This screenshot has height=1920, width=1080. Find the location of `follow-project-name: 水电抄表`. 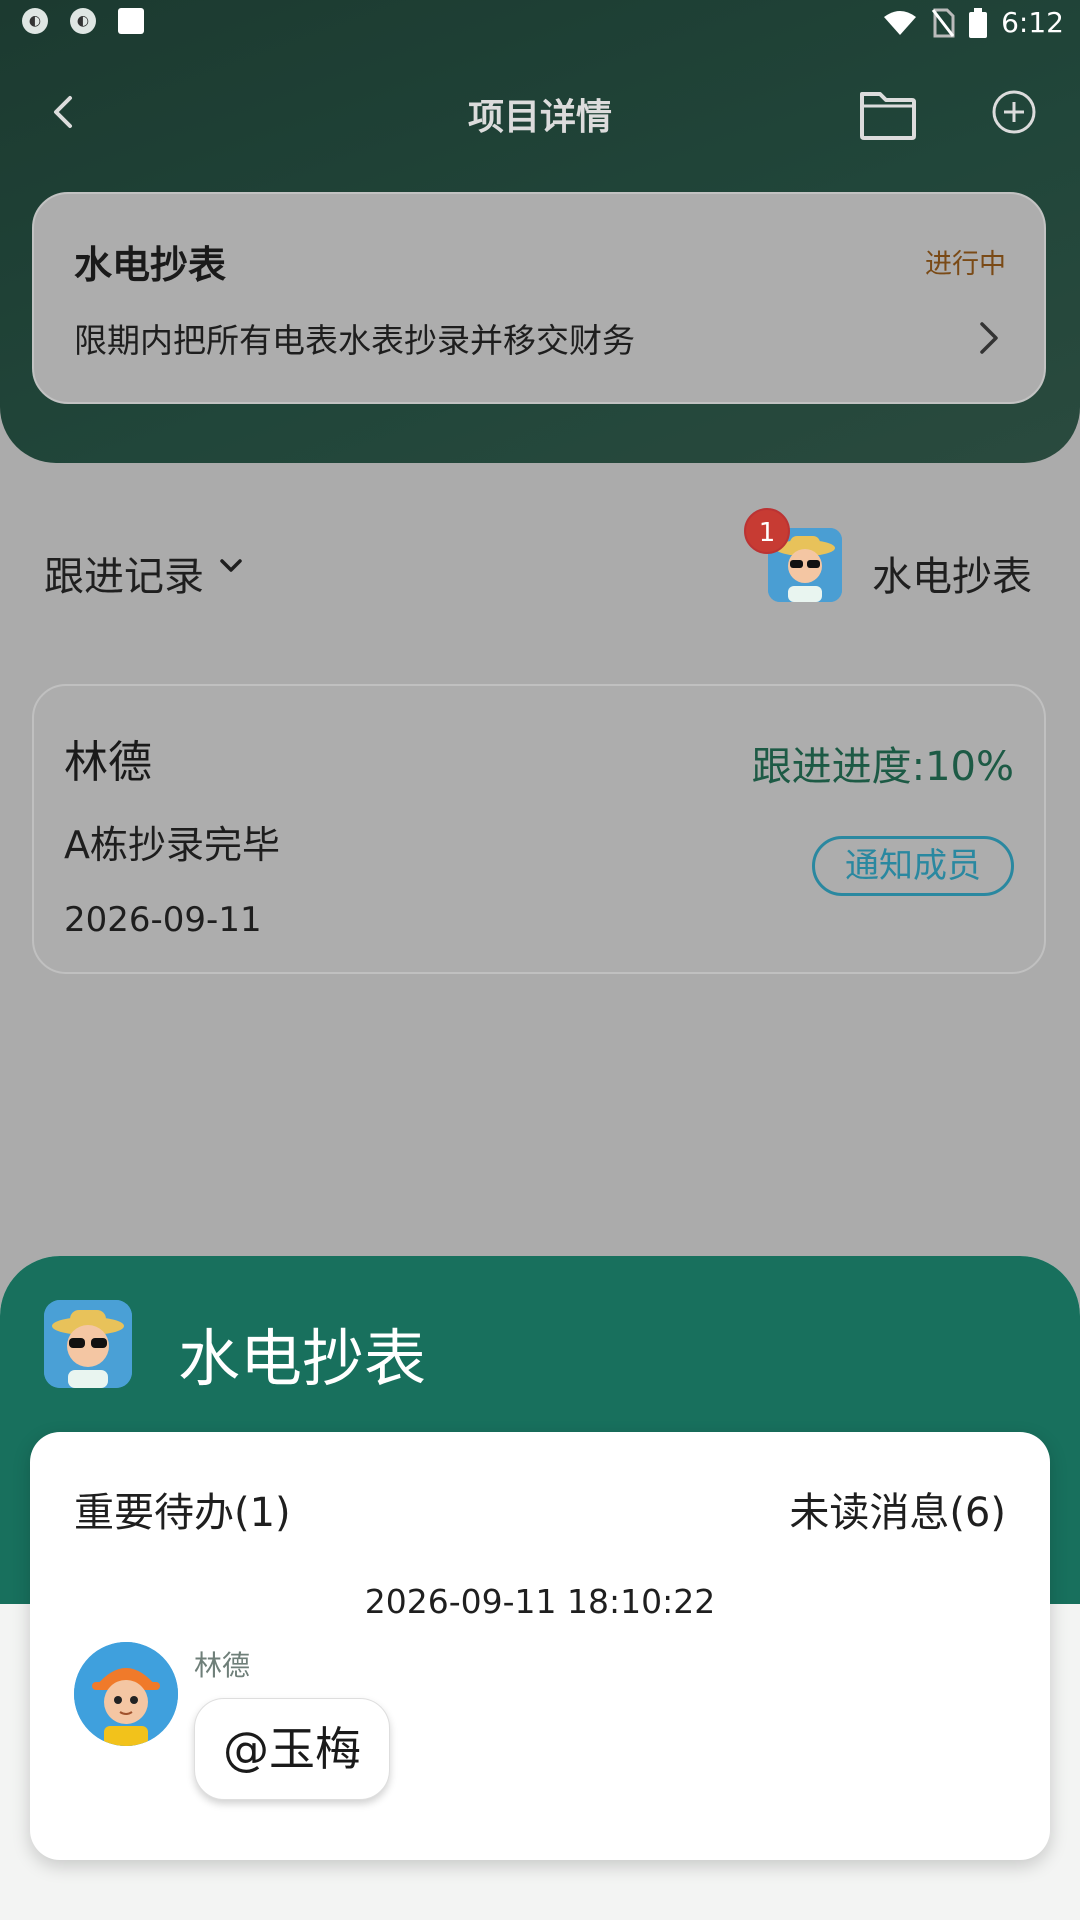

follow-project-name: 水电抄表 is located at coordinates (952, 573).